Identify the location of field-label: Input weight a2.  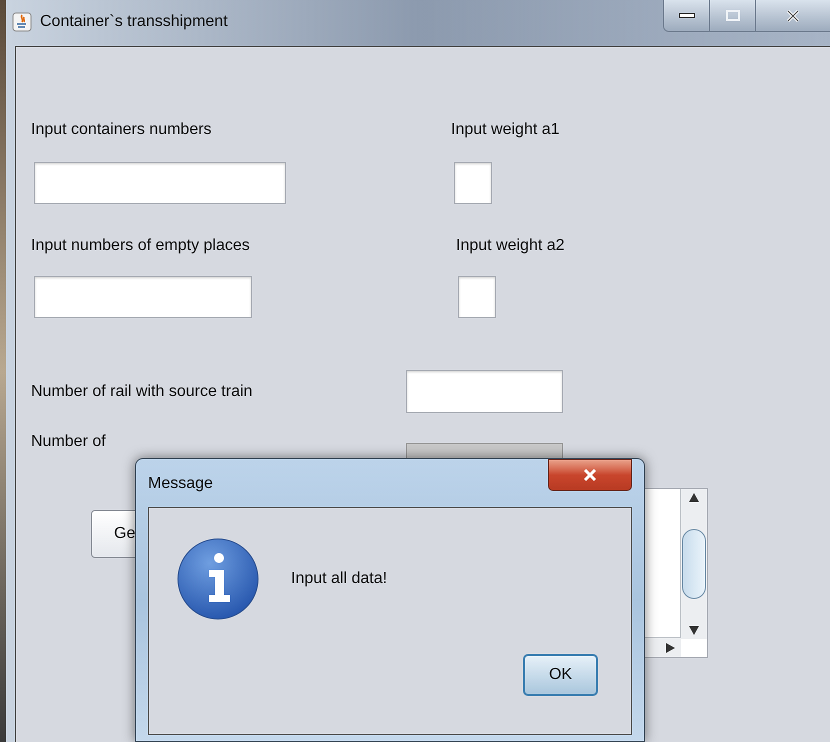
(510, 246).